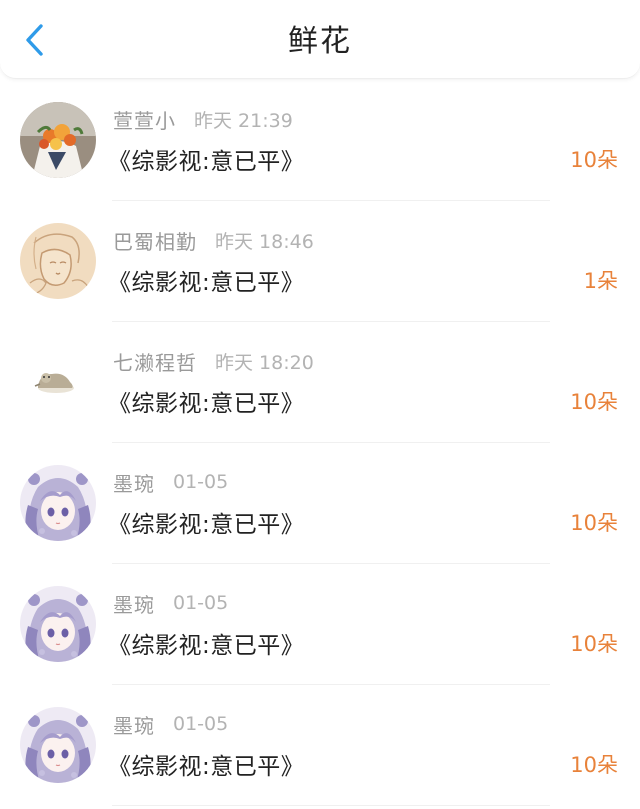  What do you see at coordinates (243, 120) in the screenshot?
I see `timestamp: 昨天 21:39` at bounding box center [243, 120].